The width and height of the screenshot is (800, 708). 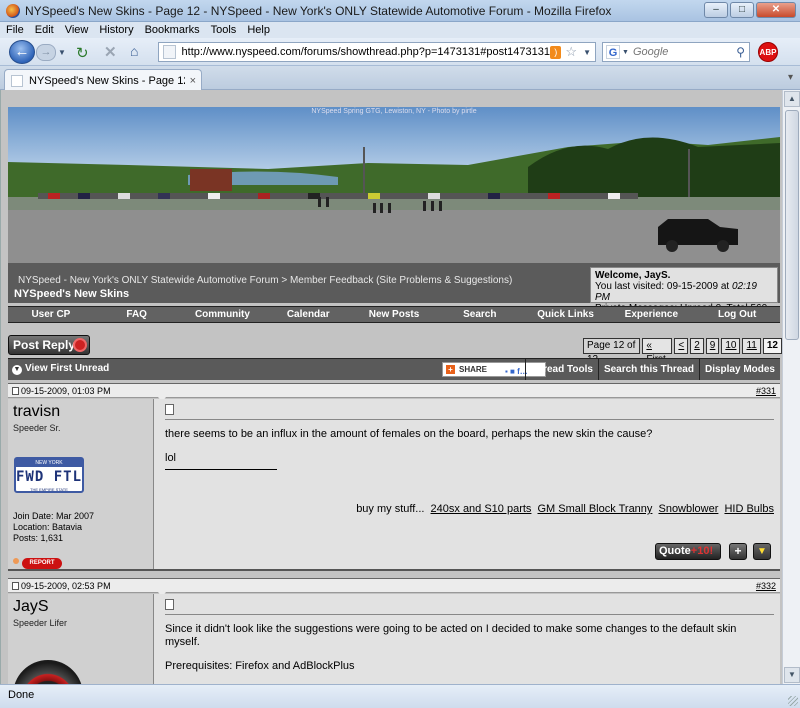 I want to click on nav-faq: FAQ, so click(x=137, y=314).